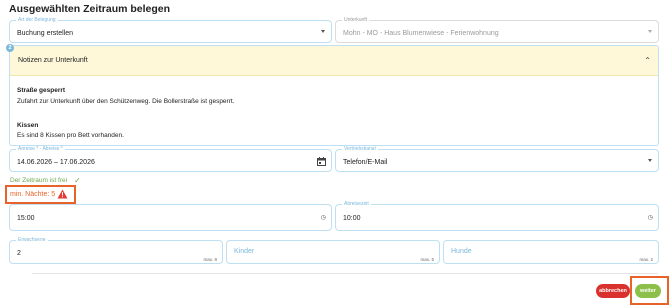 The height and width of the screenshot is (308, 670). Describe the element at coordinates (497, 216) in the screenshot. I see `departure-time-field: Abreisezeit 10:00 ◷` at that location.